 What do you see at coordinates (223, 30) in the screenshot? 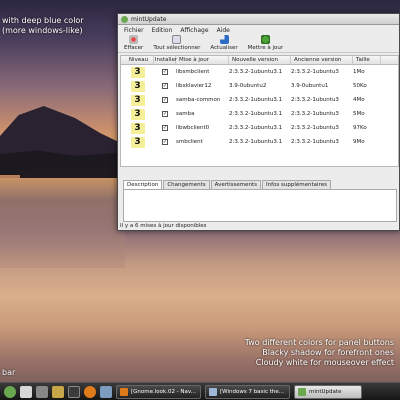
I see `menu-aide: Aide` at bounding box center [223, 30].